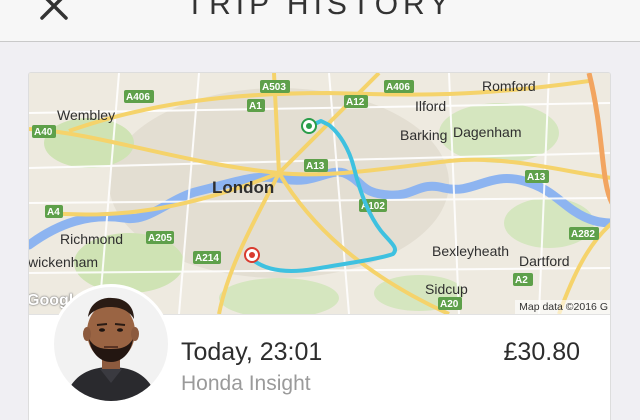 This screenshot has height=420, width=640. I want to click on driver-photo, so click(111, 344).